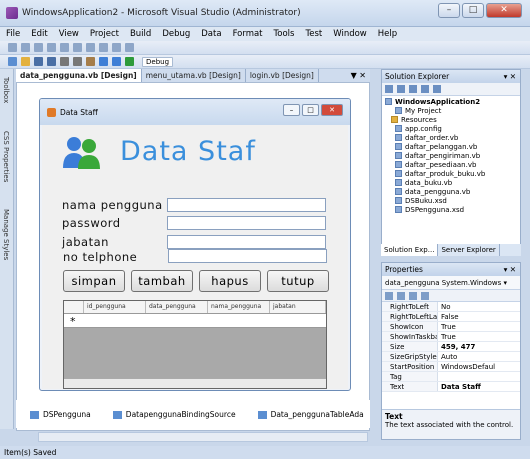 The height and width of the screenshot is (459, 530). Describe the element at coordinates (451, 337) in the screenshot. I see `property-row: ShowInTaskbar True` at that location.